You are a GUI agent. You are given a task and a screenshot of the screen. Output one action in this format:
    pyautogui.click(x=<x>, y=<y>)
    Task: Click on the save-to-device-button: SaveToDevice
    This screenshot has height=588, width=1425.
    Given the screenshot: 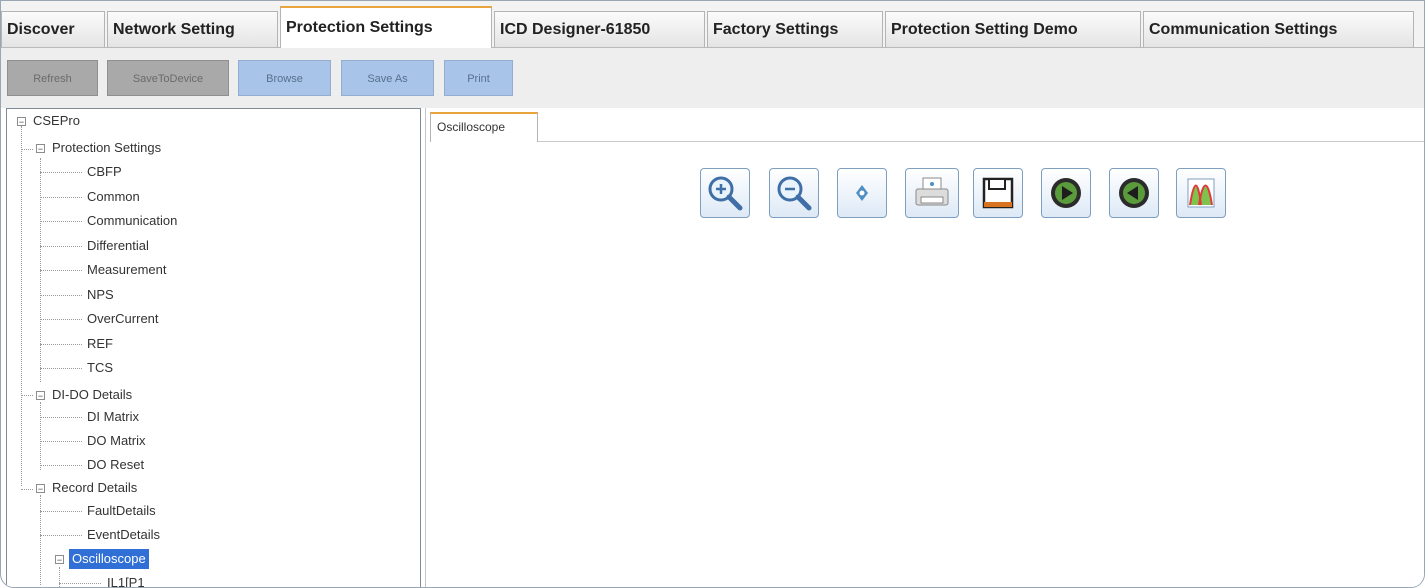 What is the action you would take?
    pyautogui.click(x=168, y=78)
    